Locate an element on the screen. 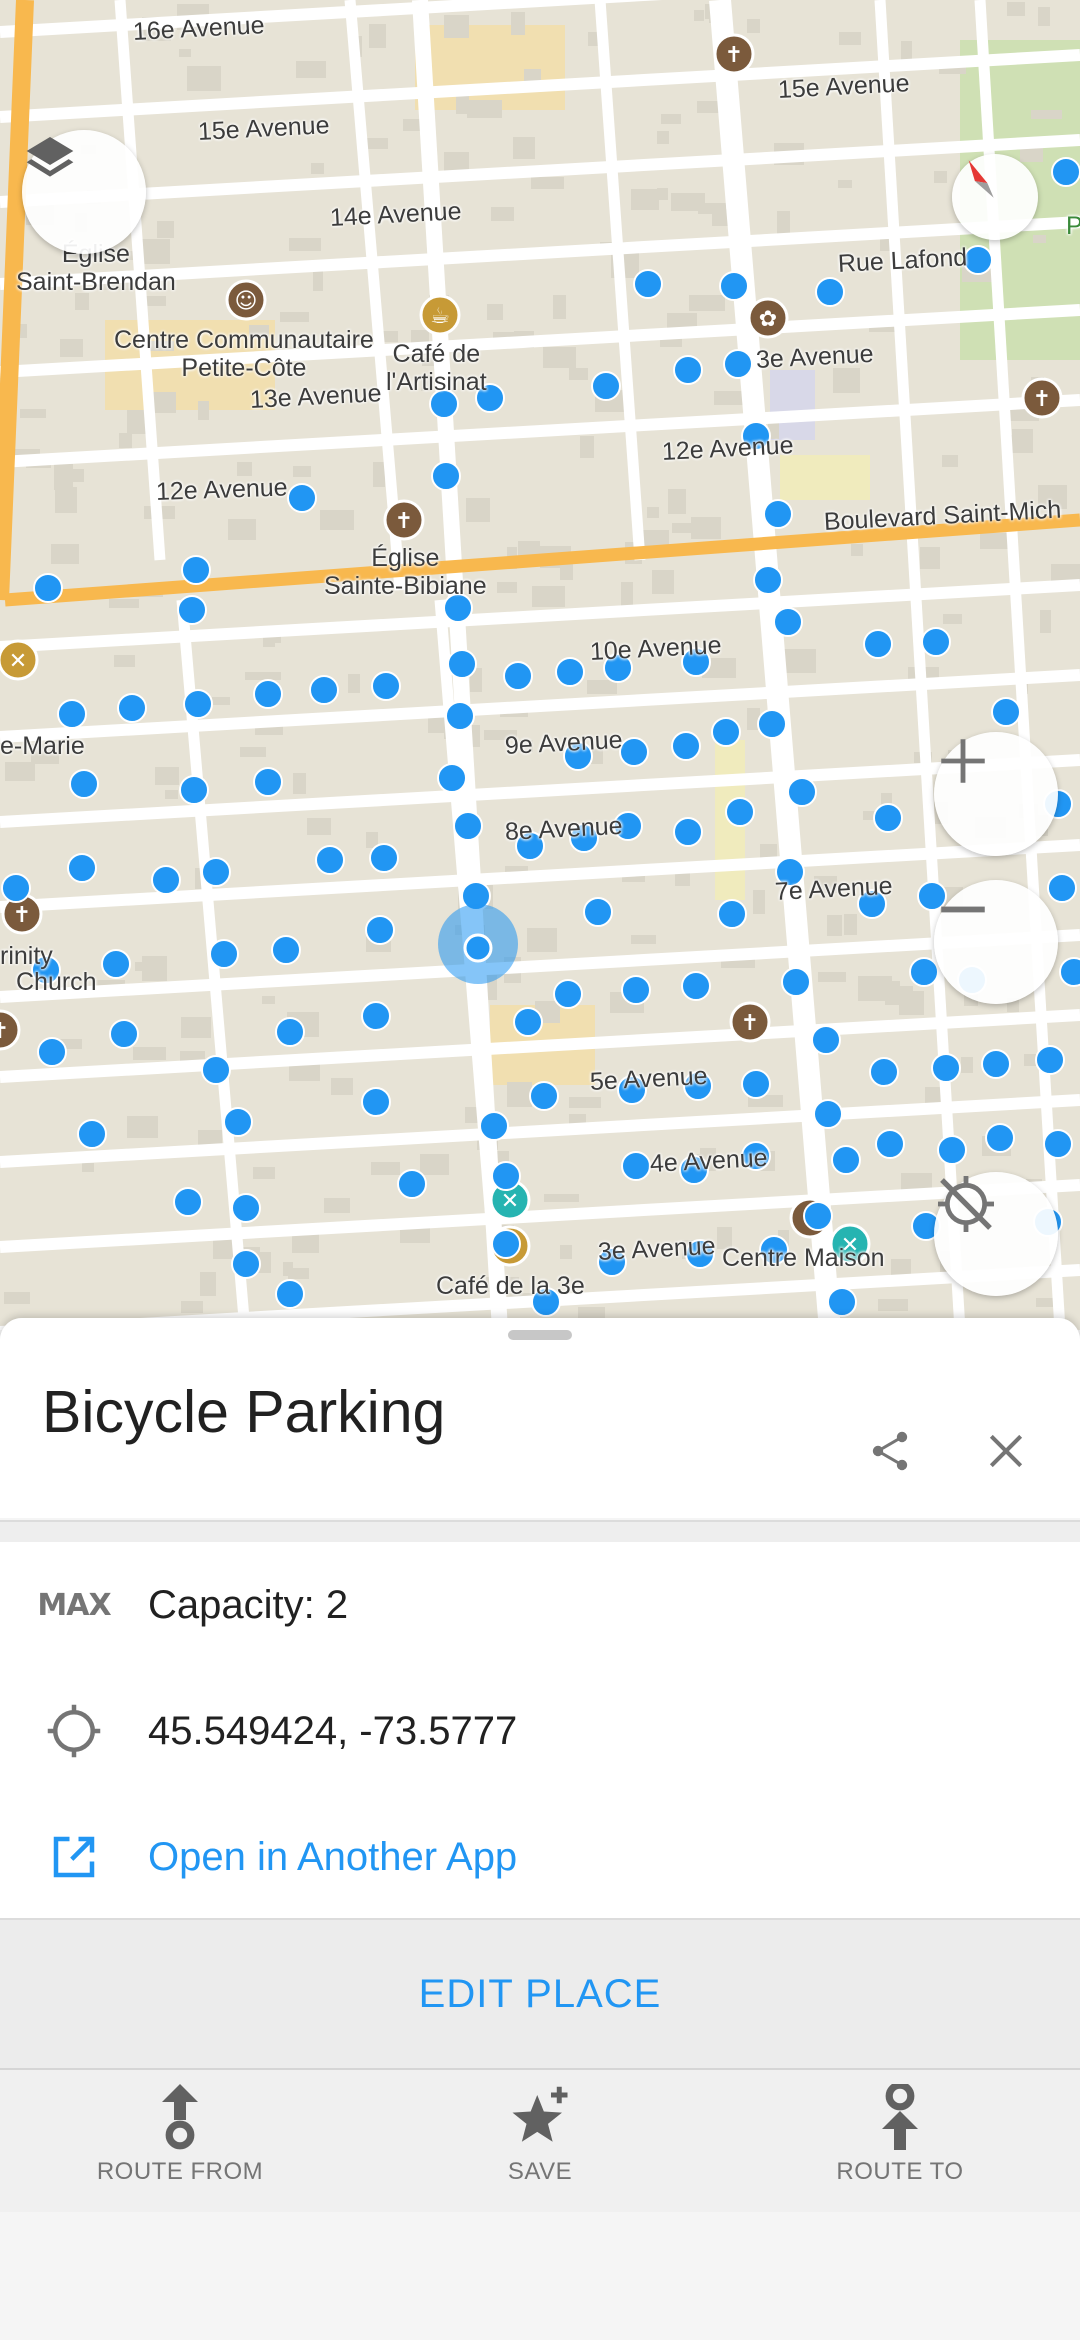 The width and height of the screenshot is (1080, 2340). close-button is located at coordinates (1006, 1451).